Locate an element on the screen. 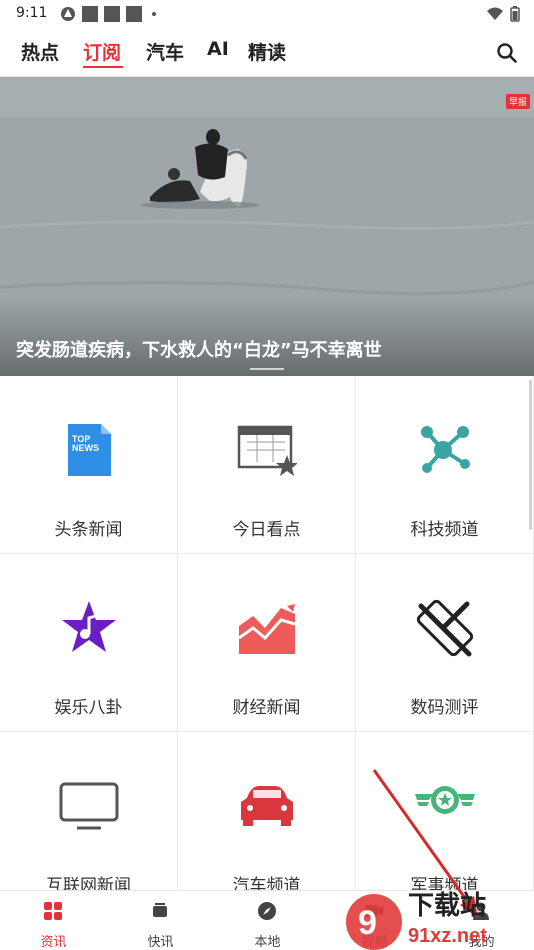  channel-digital-review: 数码测评 is located at coordinates (445, 643).